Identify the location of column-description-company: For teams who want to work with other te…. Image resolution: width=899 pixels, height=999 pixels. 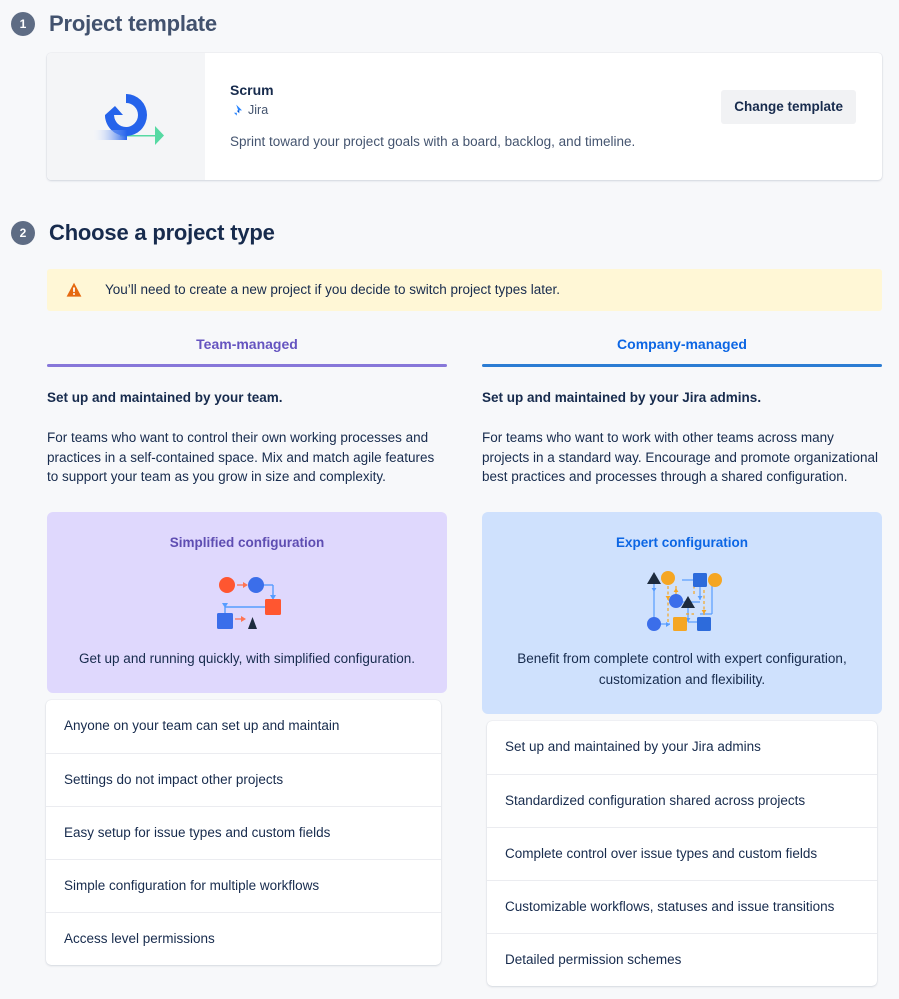
(680, 457).